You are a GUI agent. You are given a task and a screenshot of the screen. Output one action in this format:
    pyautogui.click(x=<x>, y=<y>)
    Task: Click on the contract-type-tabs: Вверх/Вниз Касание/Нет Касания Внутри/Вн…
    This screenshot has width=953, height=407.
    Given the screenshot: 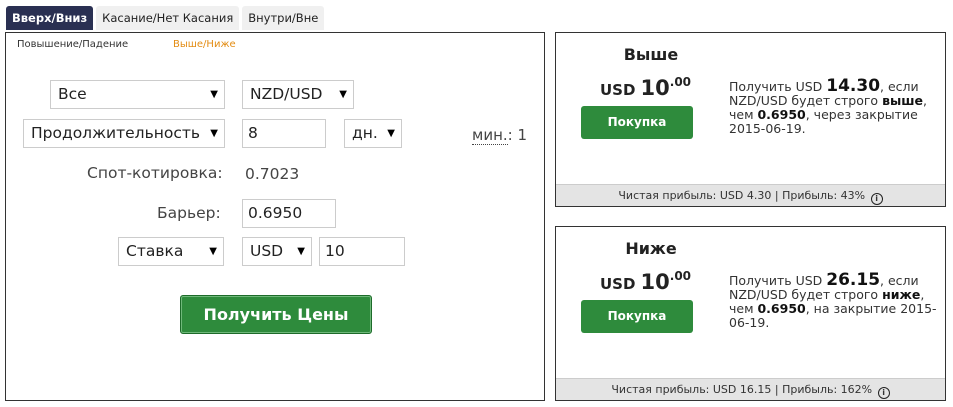 What is the action you would take?
    pyautogui.click(x=166, y=18)
    